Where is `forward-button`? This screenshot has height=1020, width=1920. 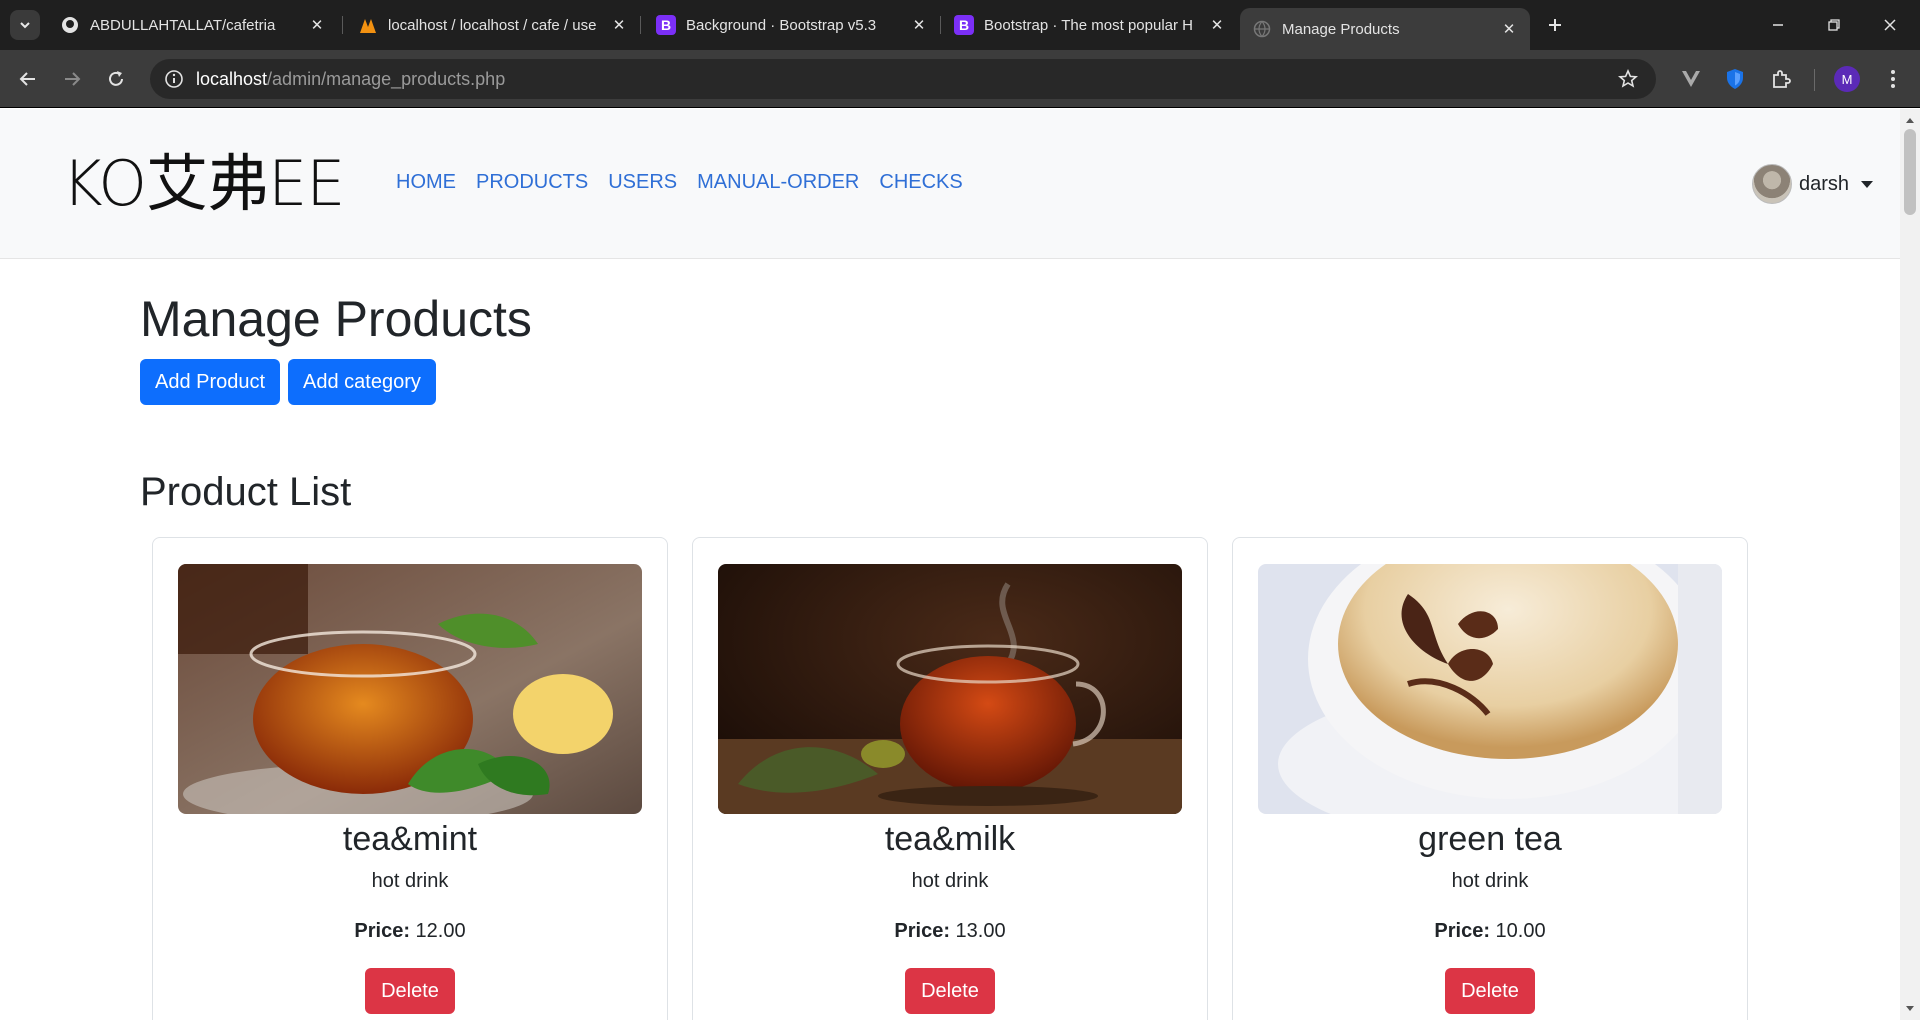
forward-button is located at coordinates (72, 79).